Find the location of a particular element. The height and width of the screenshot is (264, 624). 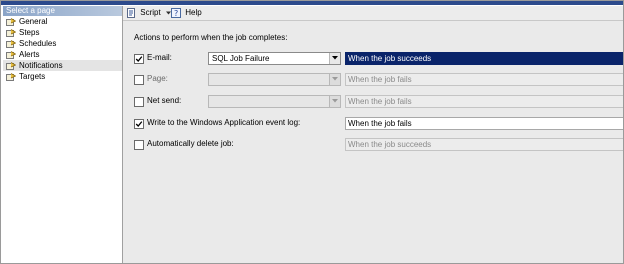

script-label: Script is located at coordinates (150, 12).